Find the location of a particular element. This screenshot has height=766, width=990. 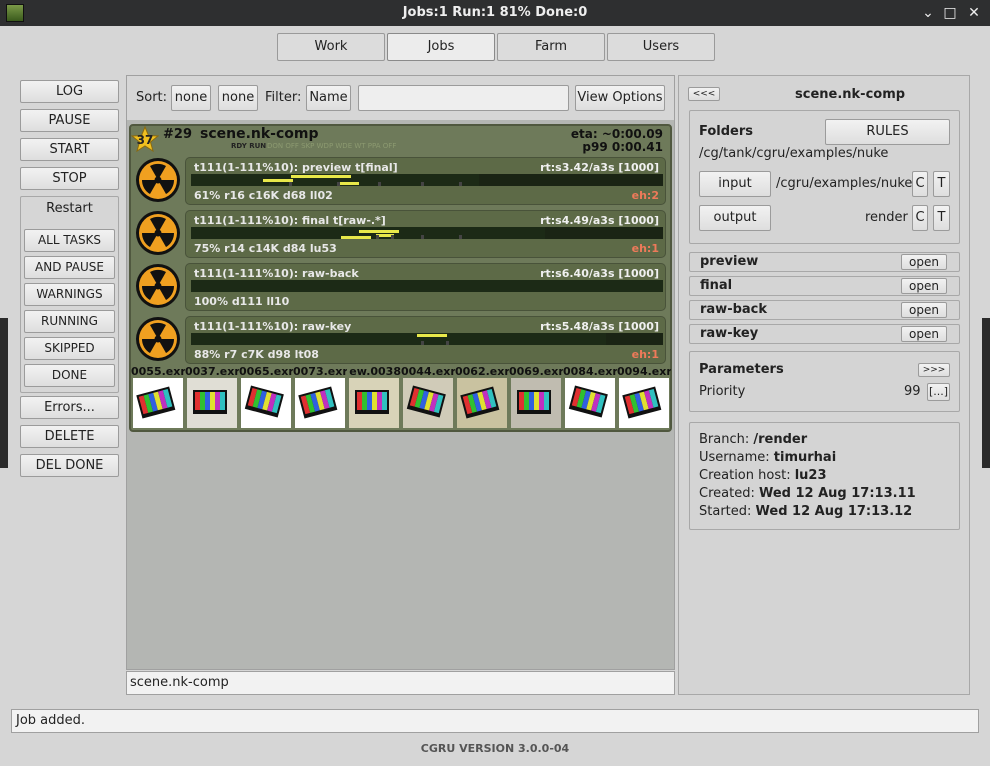

output-copy-button: C is located at coordinates (920, 218).